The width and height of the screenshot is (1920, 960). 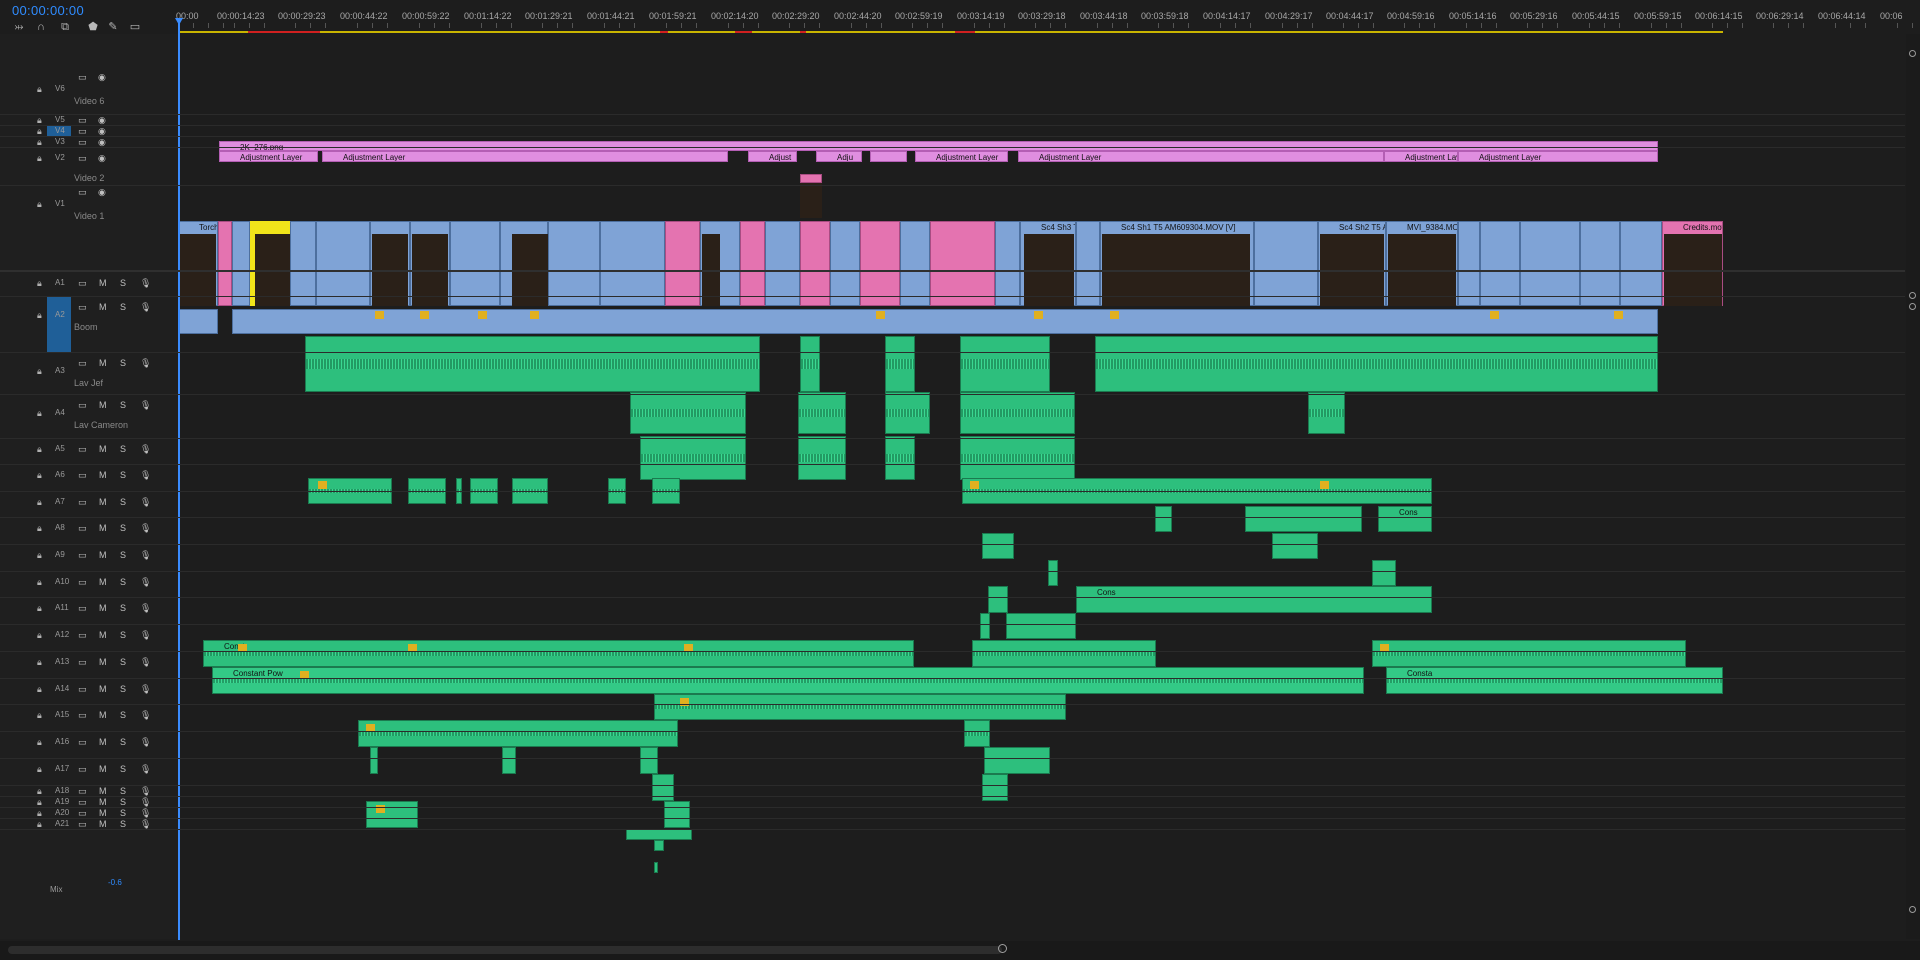 I want to click on a7-clip, so click(x=998, y=546).